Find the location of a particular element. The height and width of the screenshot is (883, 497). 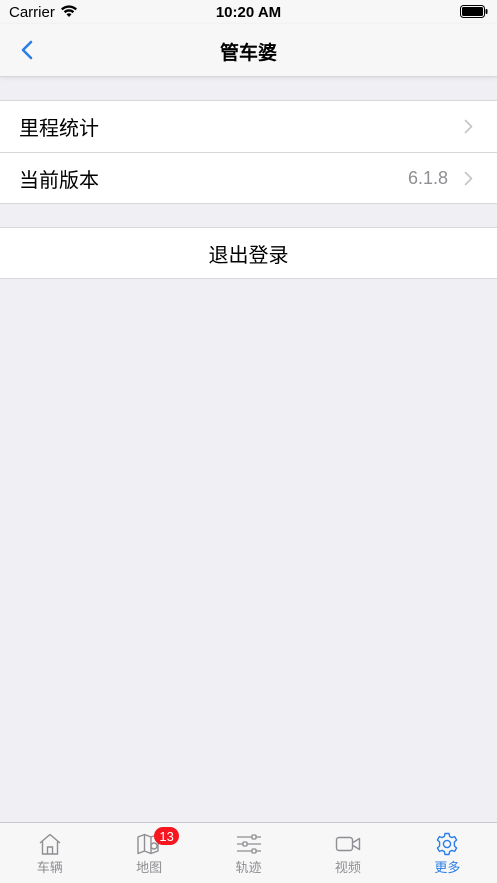

tab-track: 轨迹 is located at coordinates (248, 853).